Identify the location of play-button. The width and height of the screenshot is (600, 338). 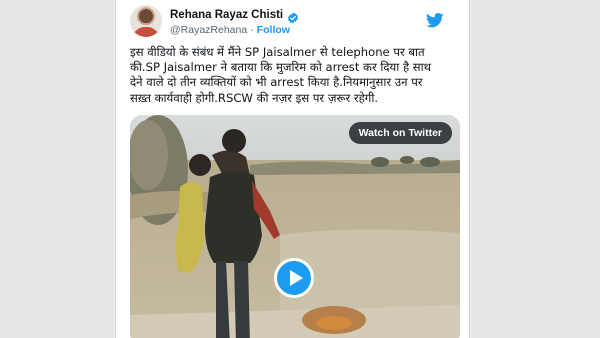
(294, 278).